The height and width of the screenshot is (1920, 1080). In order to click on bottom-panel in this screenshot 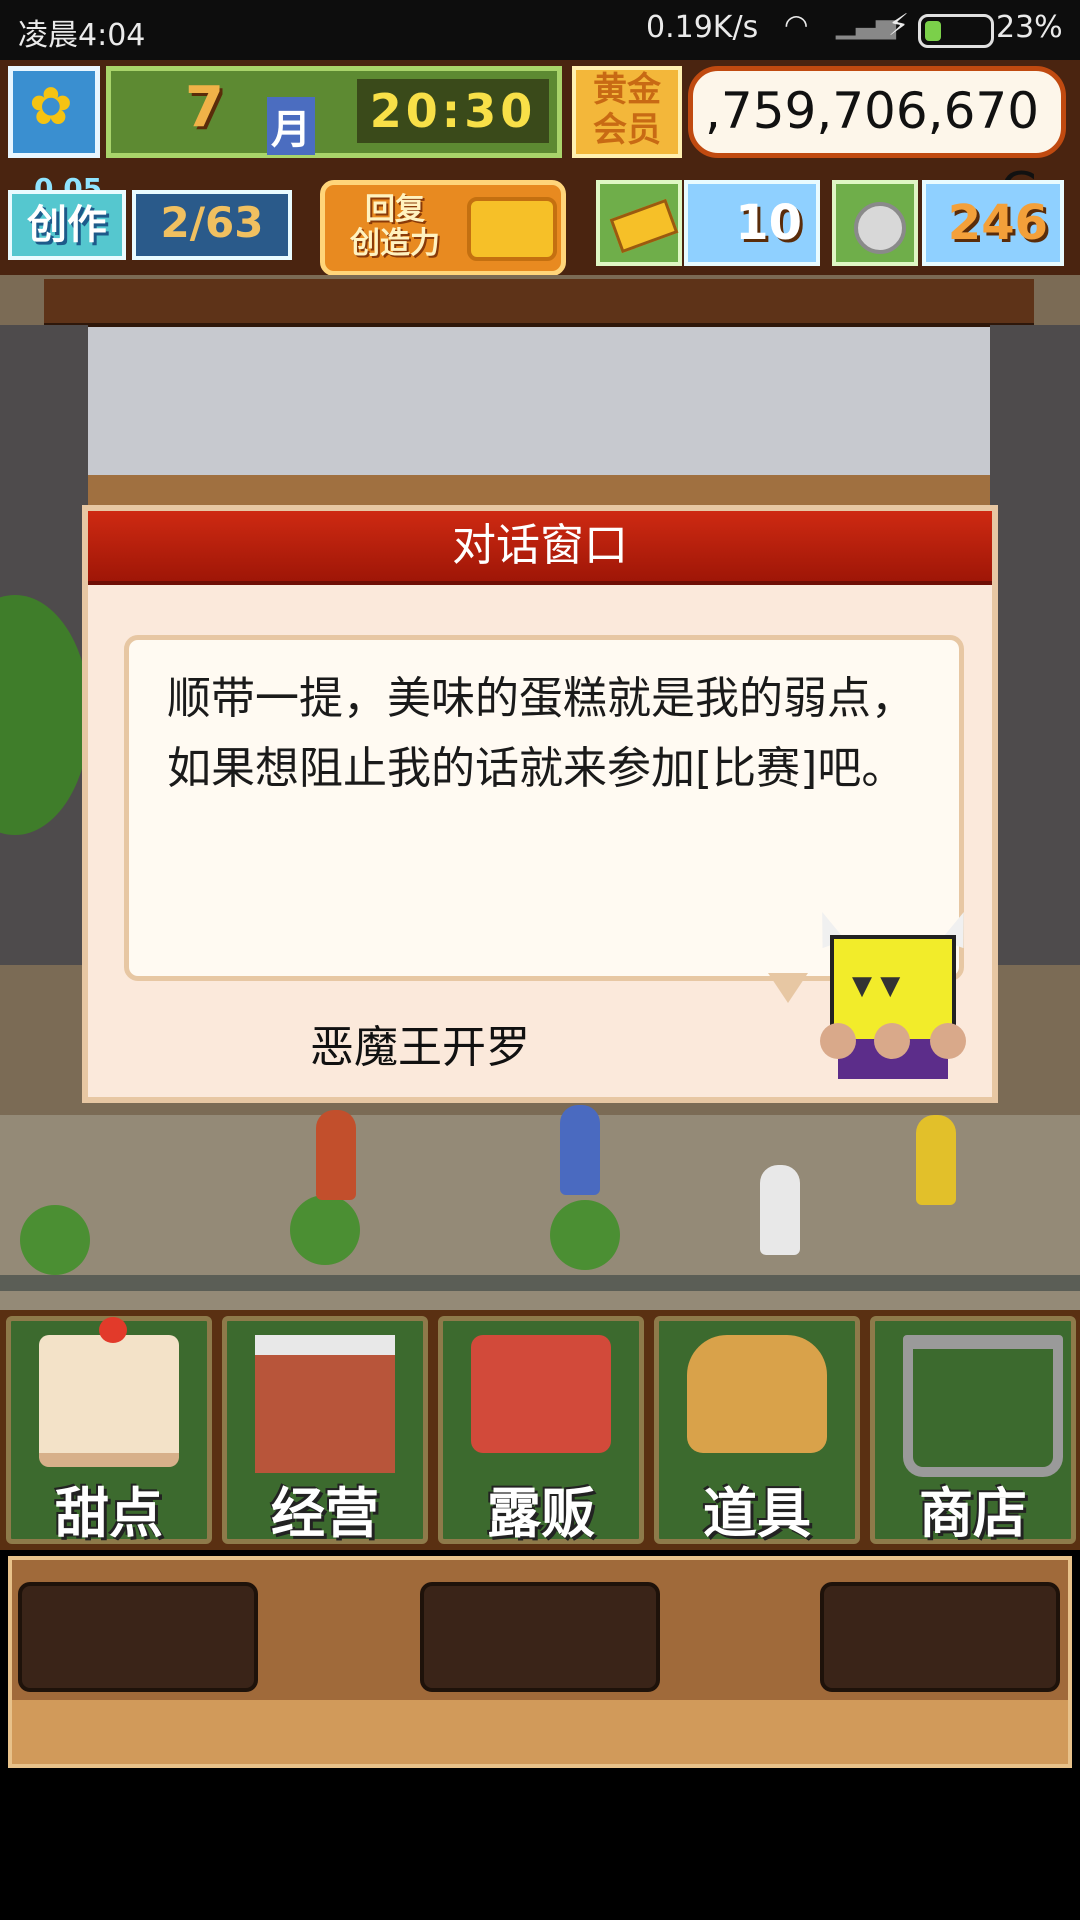, I will do `click(540, 1662)`.